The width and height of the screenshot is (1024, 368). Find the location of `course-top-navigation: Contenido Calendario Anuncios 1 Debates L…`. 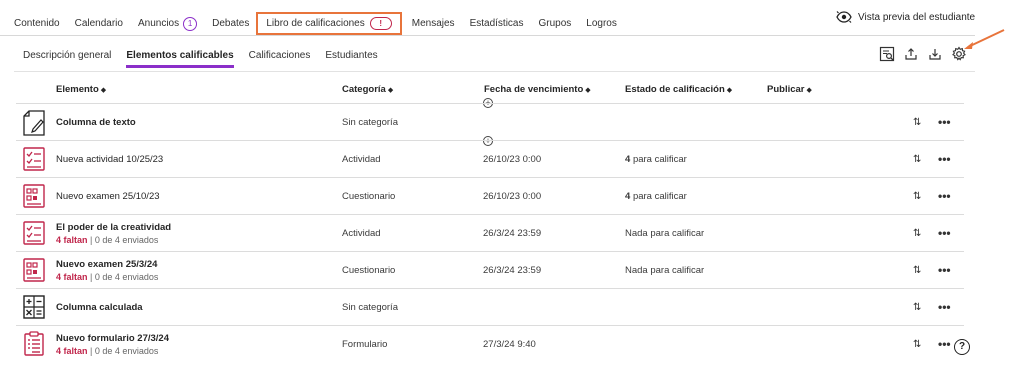

course-top-navigation: Contenido Calendario Anuncios 1 Debates L… is located at coordinates (512, 18).